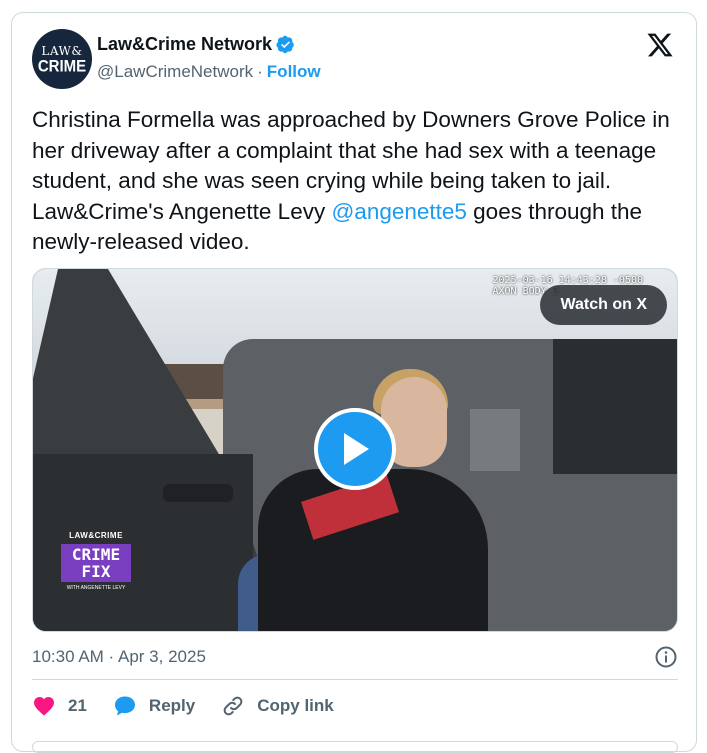 This screenshot has height=753, width=707. Describe the element at coordinates (62, 50) in the screenshot. I see `avatar-text-top: LAW&` at that location.